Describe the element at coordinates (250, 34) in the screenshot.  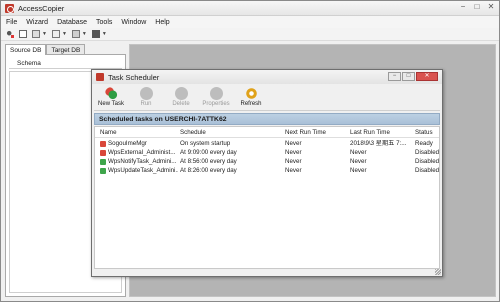
I see `main-toolbar: ▼ ▼ ▼ ▼` at that location.